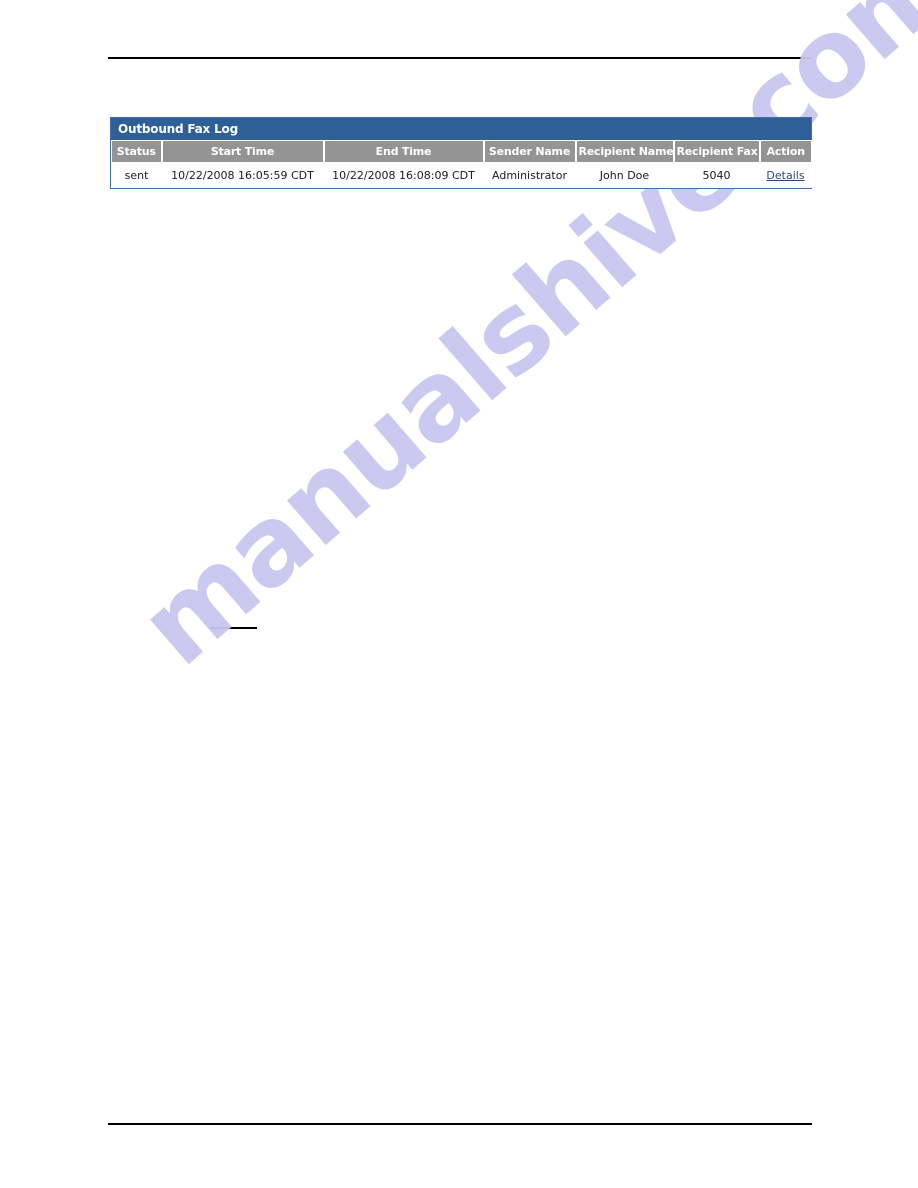 The image size is (918, 1188). I want to click on column-header-recipient-name: Recipient Name, so click(625, 152).